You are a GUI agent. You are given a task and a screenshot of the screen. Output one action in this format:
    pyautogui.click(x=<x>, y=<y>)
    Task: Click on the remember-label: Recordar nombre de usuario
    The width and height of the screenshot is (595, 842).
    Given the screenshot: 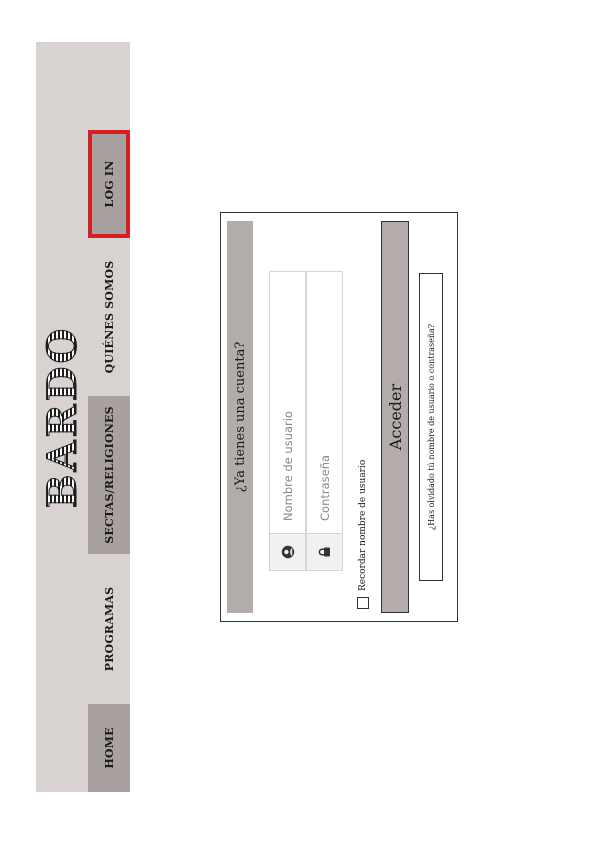 What is the action you would take?
    pyautogui.click(x=363, y=525)
    